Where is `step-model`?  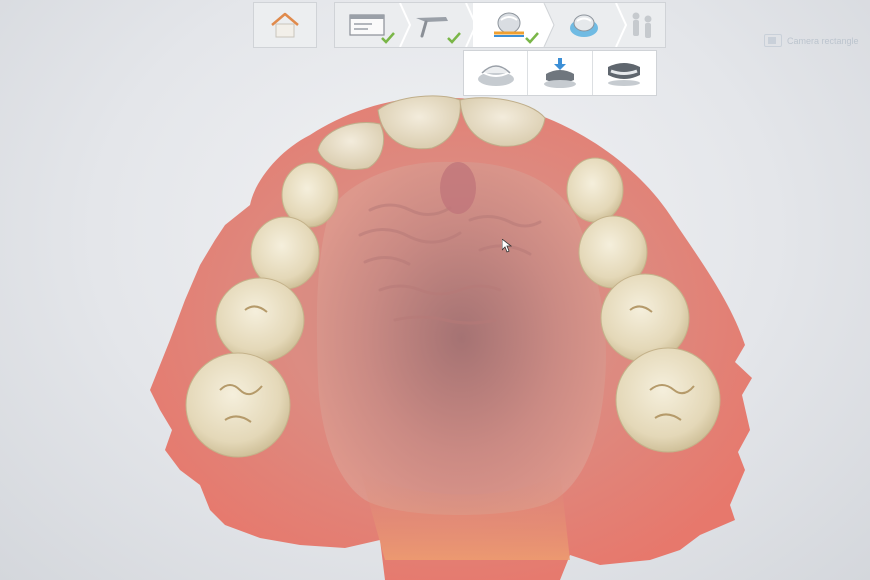 step-model is located at coordinates (509, 25).